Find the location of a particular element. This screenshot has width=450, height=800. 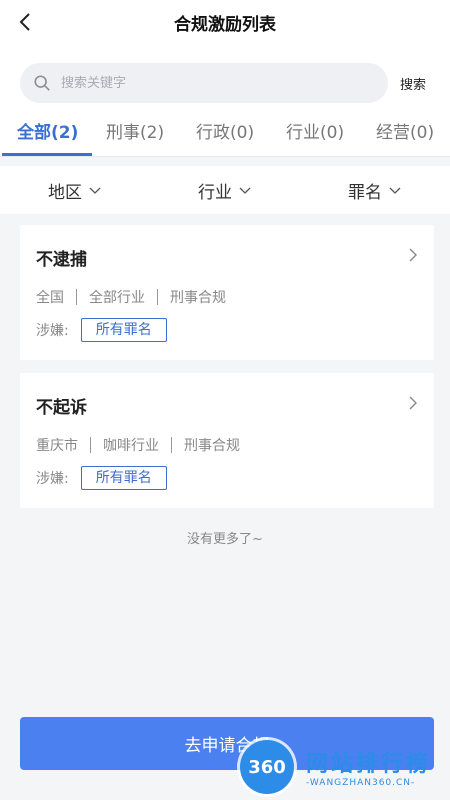

filter-industry: 行业 is located at coordinates (224, 190).